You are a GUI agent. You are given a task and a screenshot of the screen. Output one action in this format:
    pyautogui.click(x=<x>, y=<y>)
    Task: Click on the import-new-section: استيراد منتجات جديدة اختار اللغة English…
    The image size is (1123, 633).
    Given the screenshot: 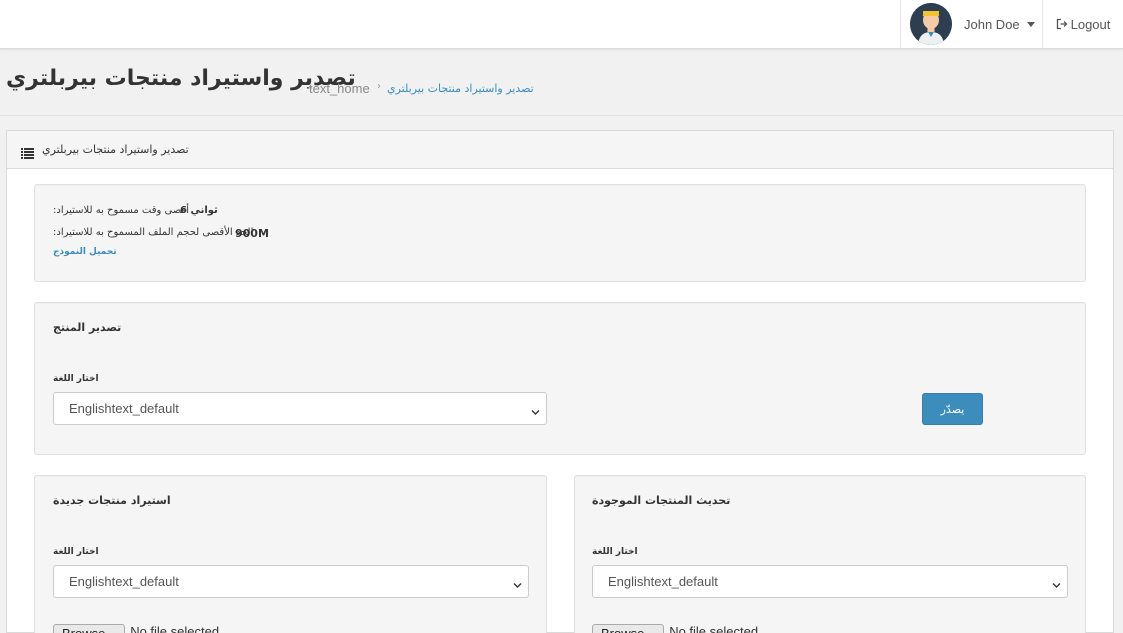 What is the action you would take?
    pyautogui.click(x=290, y=554)
    